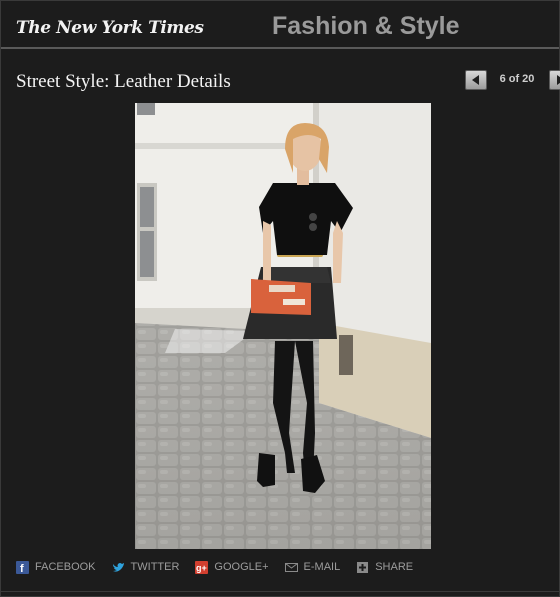 The image size is (560, 597). Describe the element at coordinates (558, 80) in the screenshot. I see `arrow-right-icon` at that location.